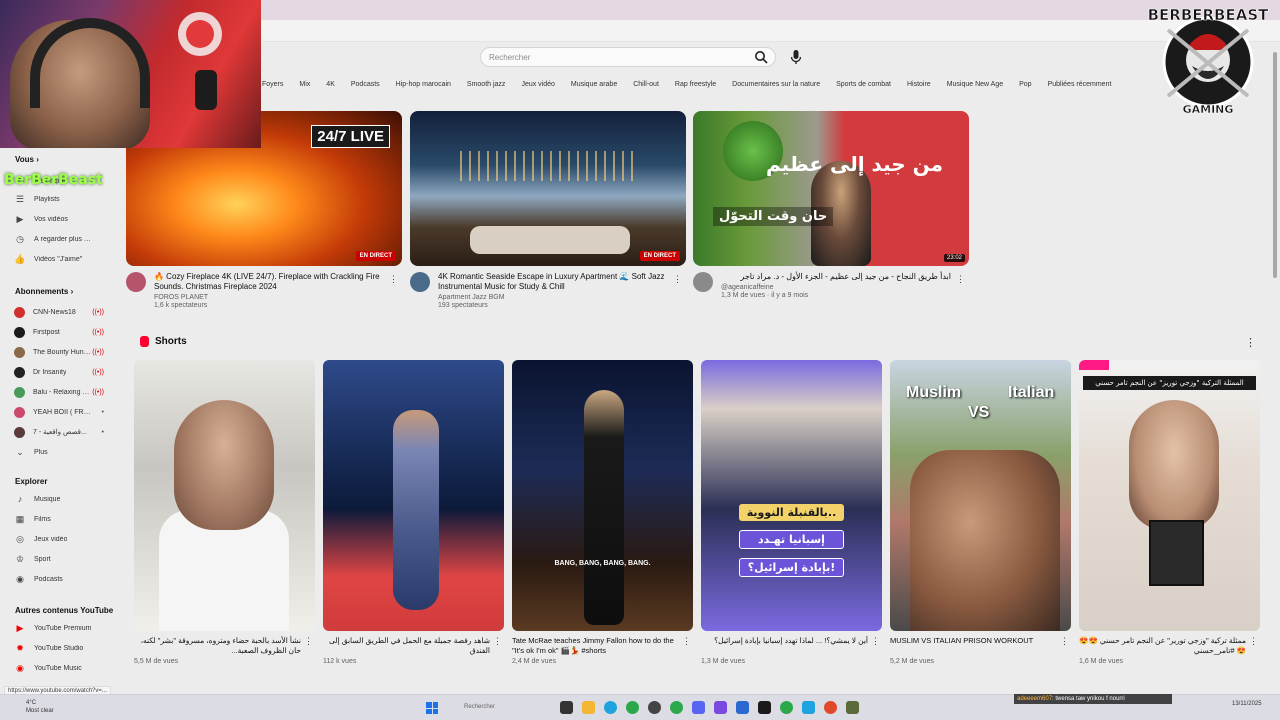  Describe the element at coordinates (628, 57) in the screenshot. I see `search-input: Rechercher` at that location.